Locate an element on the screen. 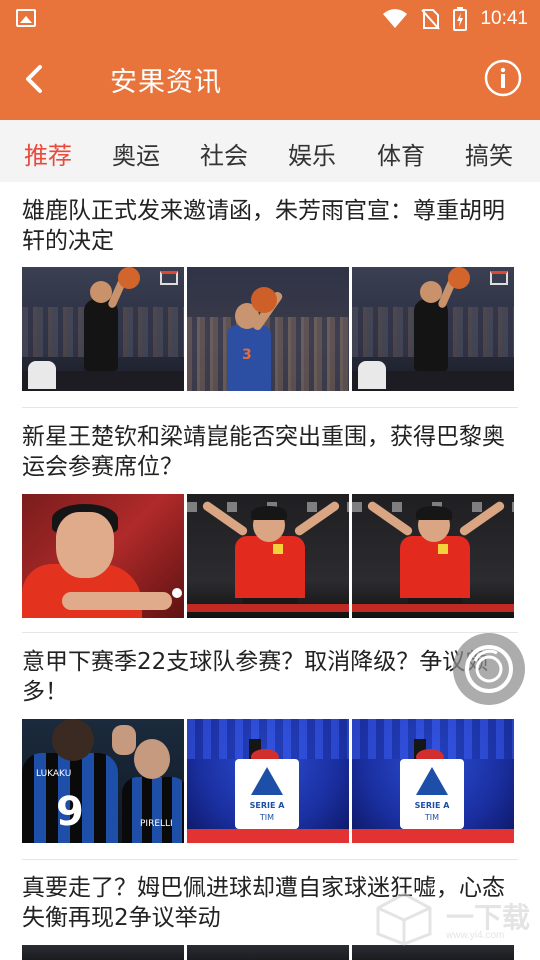 This screenshot has height=960, width=540. site-watermark: 一下载 www.yi4.com is located at coordinates (452, 920).